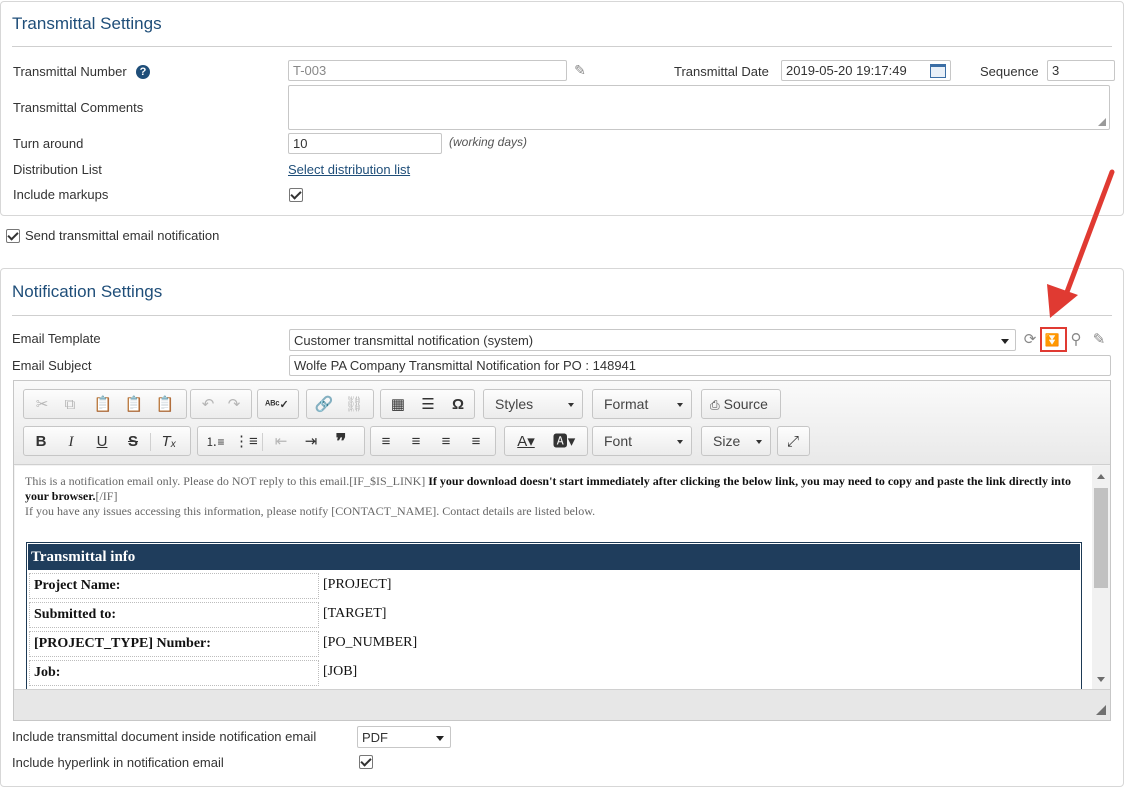  I want to click on cut-icon: ✂, so click(42, 405).